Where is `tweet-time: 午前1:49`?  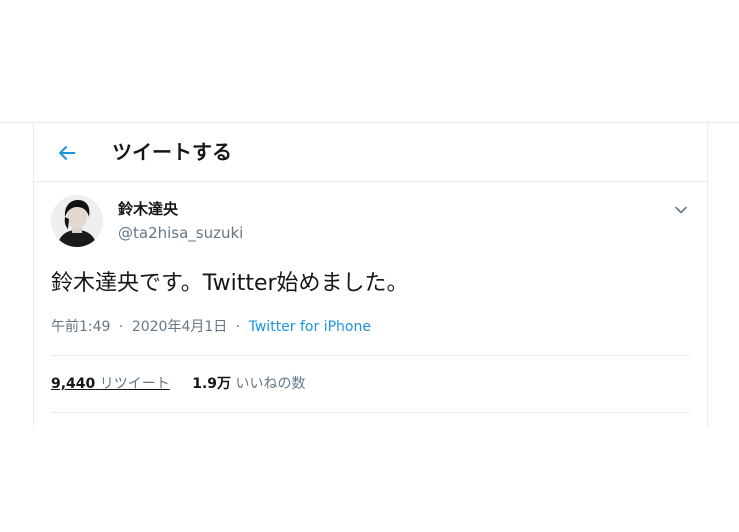
tweet-time: 午前1:49 is located at coordinates (80, 327).